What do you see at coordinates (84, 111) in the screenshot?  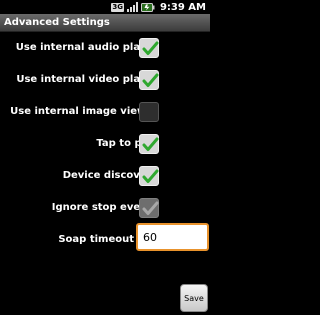 I see `setting-label: Use internal image viewer` at bounding box center [84, 111].